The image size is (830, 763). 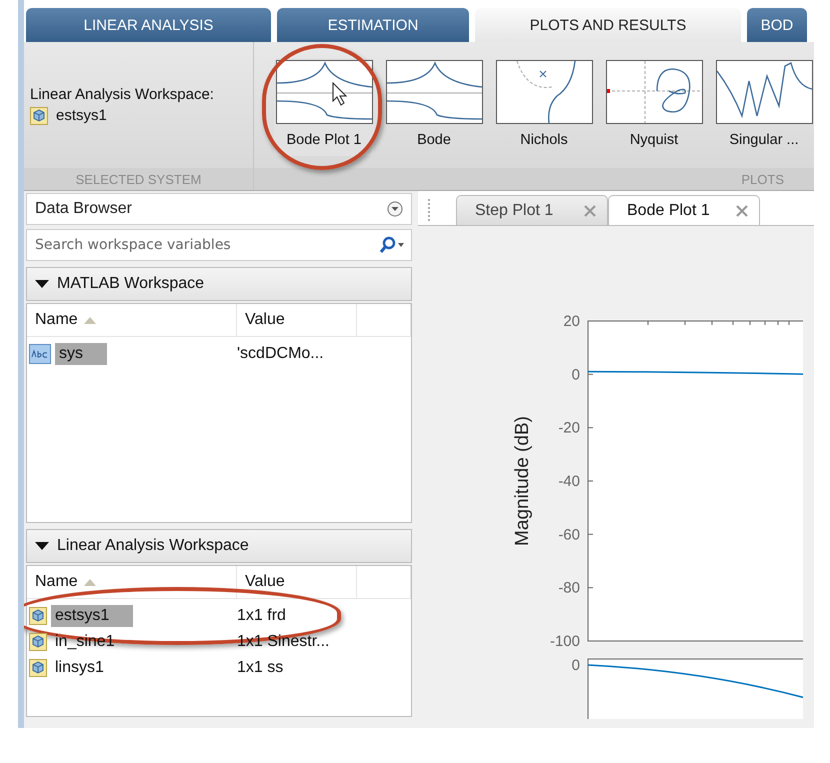 I want to click on panel-title: Data Browser, so click(x=219, y=209).